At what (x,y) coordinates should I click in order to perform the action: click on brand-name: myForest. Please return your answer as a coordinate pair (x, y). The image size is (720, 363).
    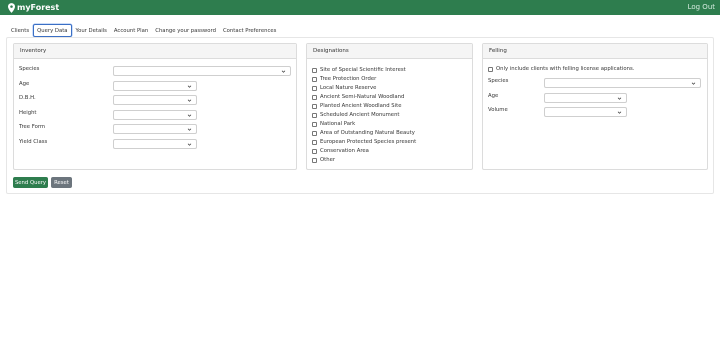
    Looking at the image, I should click on (38, 7).